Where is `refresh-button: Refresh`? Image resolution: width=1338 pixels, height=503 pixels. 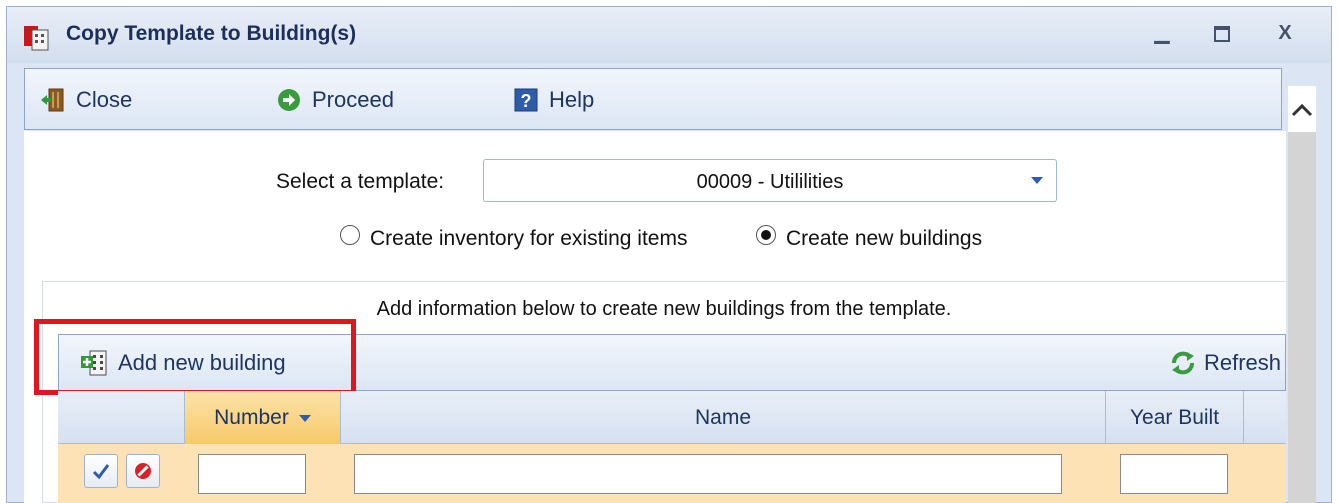
refresh-button: Refresh is located at coordinates (1224, 363).